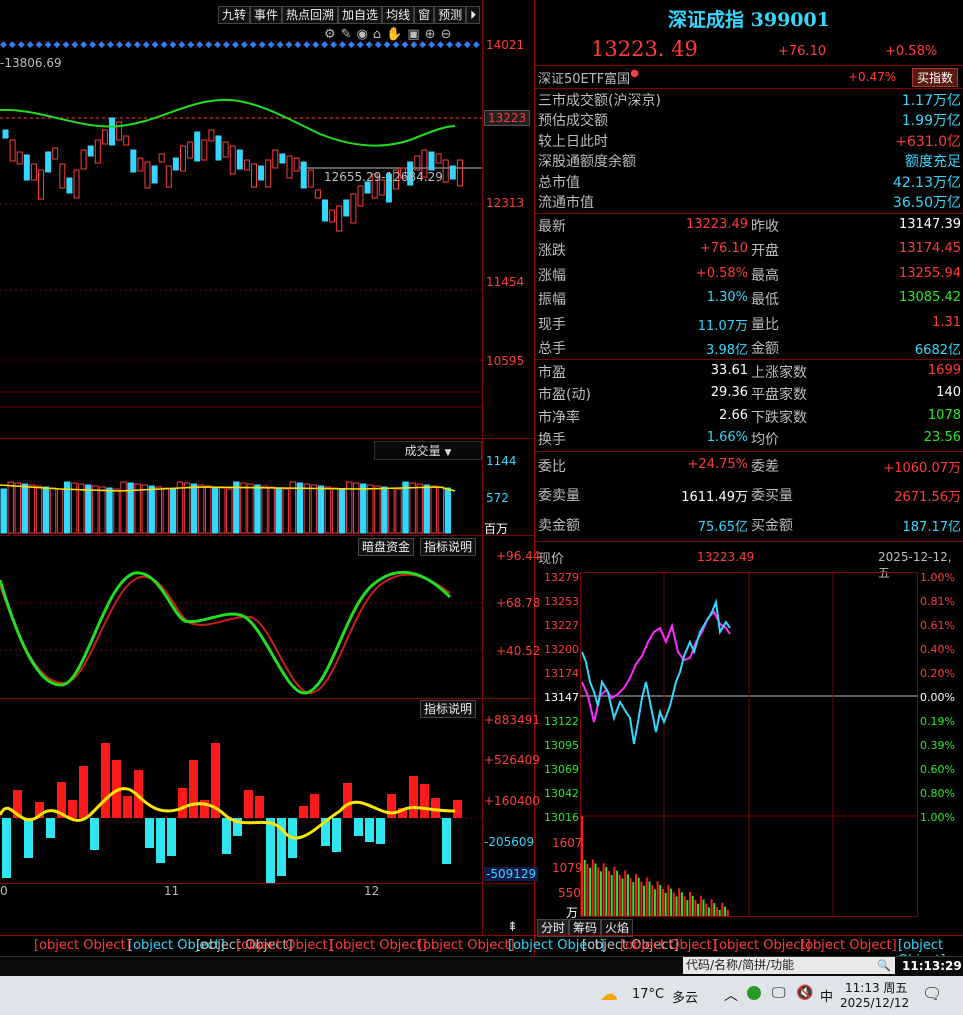 This screenshot has height=1015, width=963. Describe the element at coordinates (922, 468) in the screenshot. I see `grid-value: +1060.07万` at that location.